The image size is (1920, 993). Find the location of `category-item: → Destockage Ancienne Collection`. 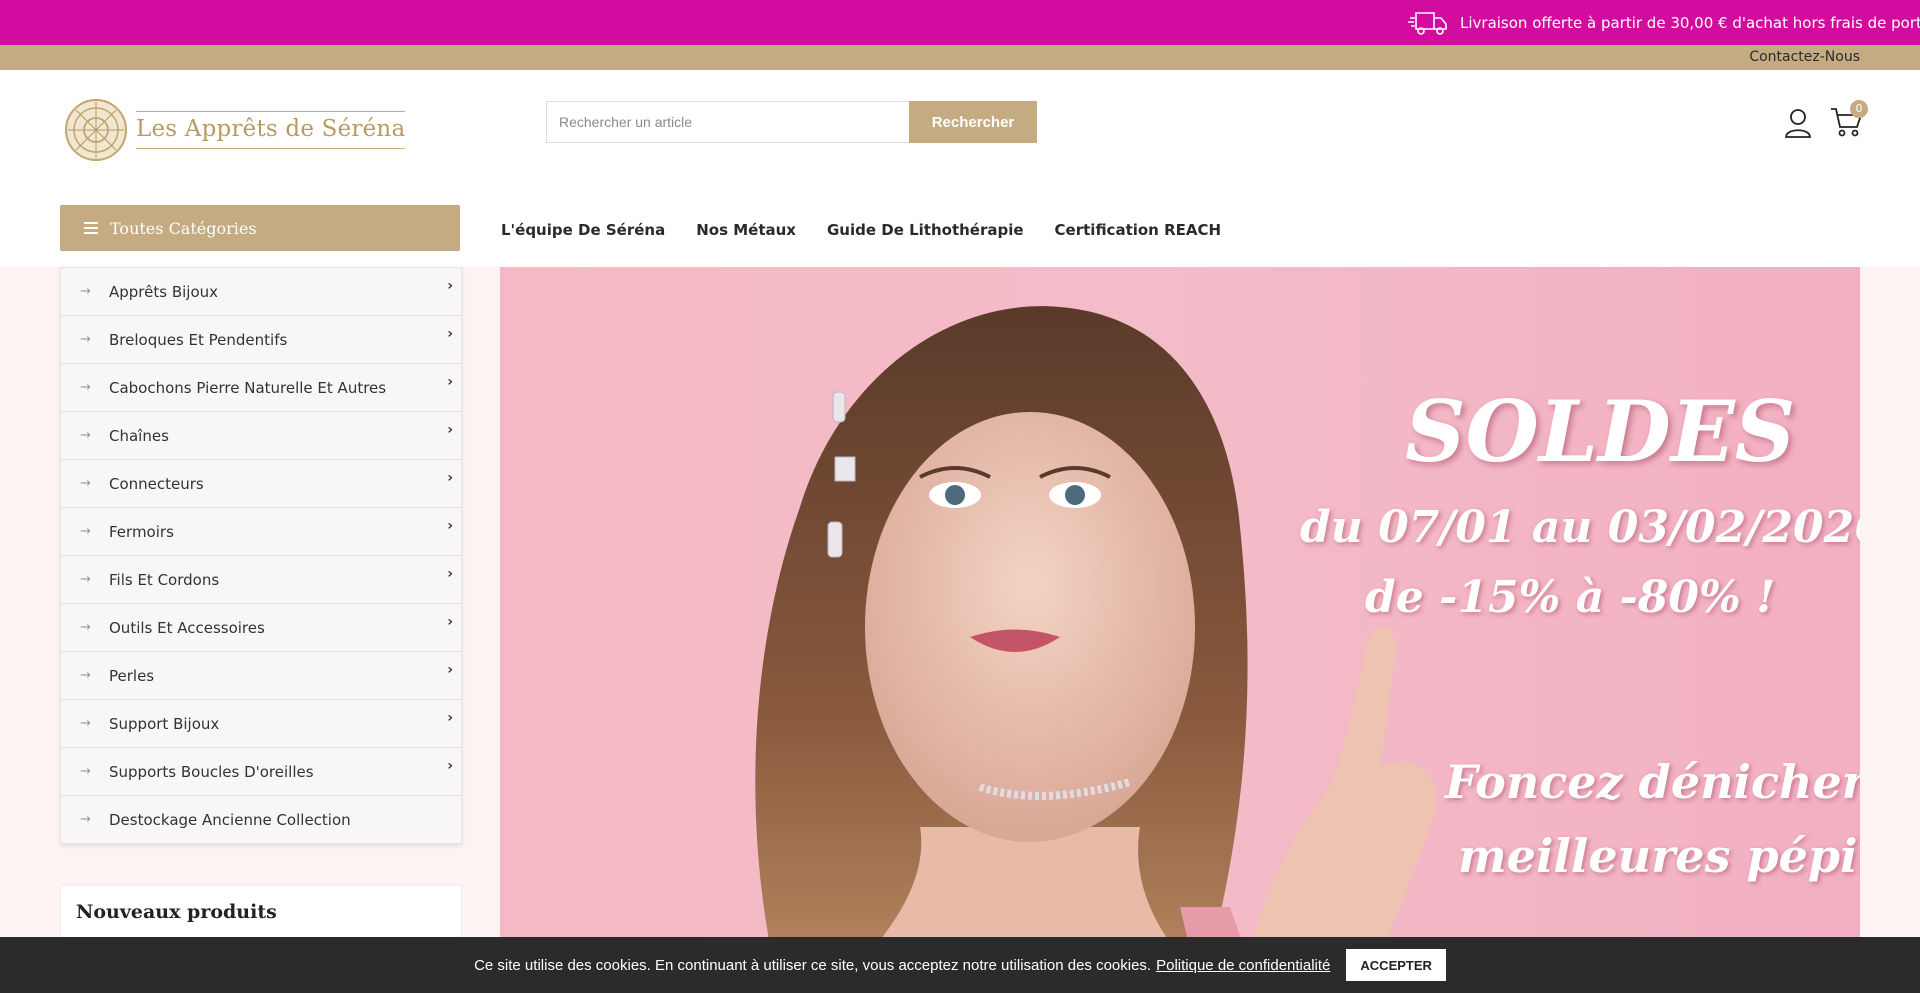

category-item: → Destockage Ancienne Collection is located at coordinates (261, 820).